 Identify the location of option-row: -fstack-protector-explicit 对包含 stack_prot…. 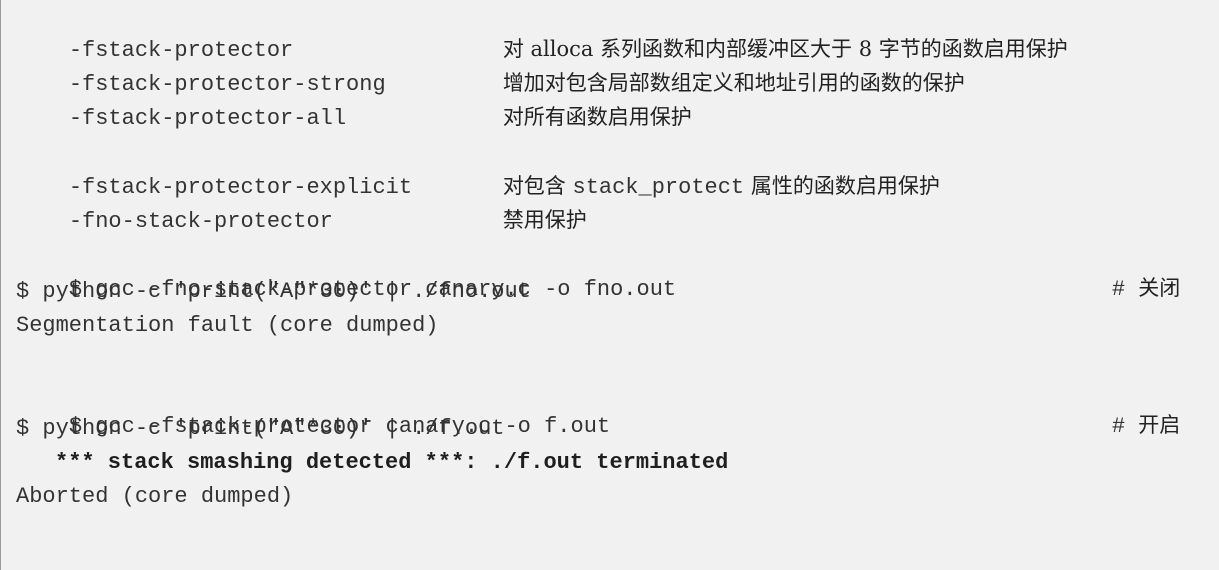
(478, 170).